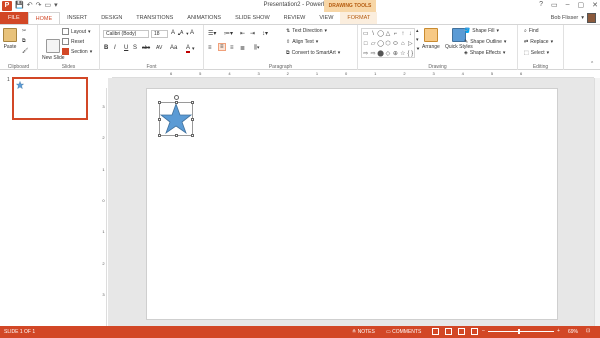 Image resolution: width=600 pixels, height=338 pixels. I want to click on align-text-button: ⇳ Align Text ▾, so click(302, 42).